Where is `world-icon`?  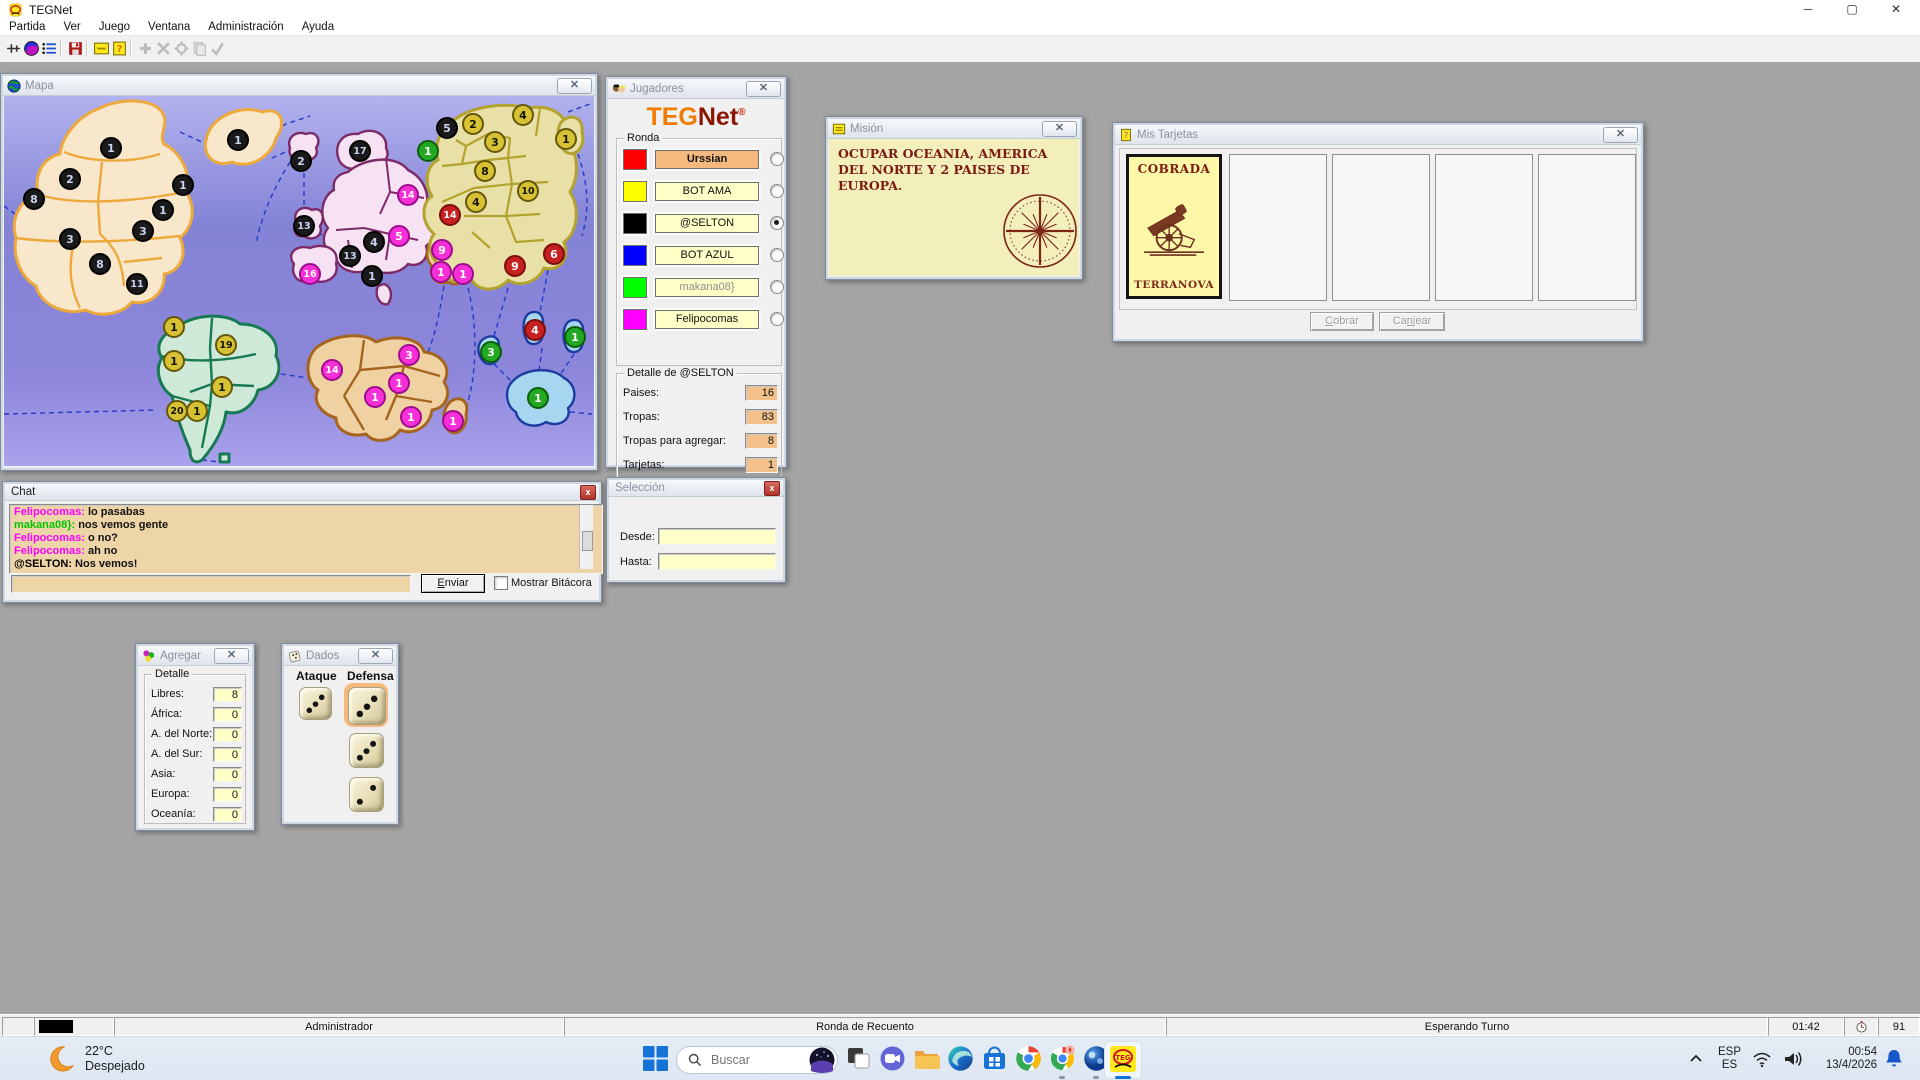
world-icon is located at coordinates (31, 48).